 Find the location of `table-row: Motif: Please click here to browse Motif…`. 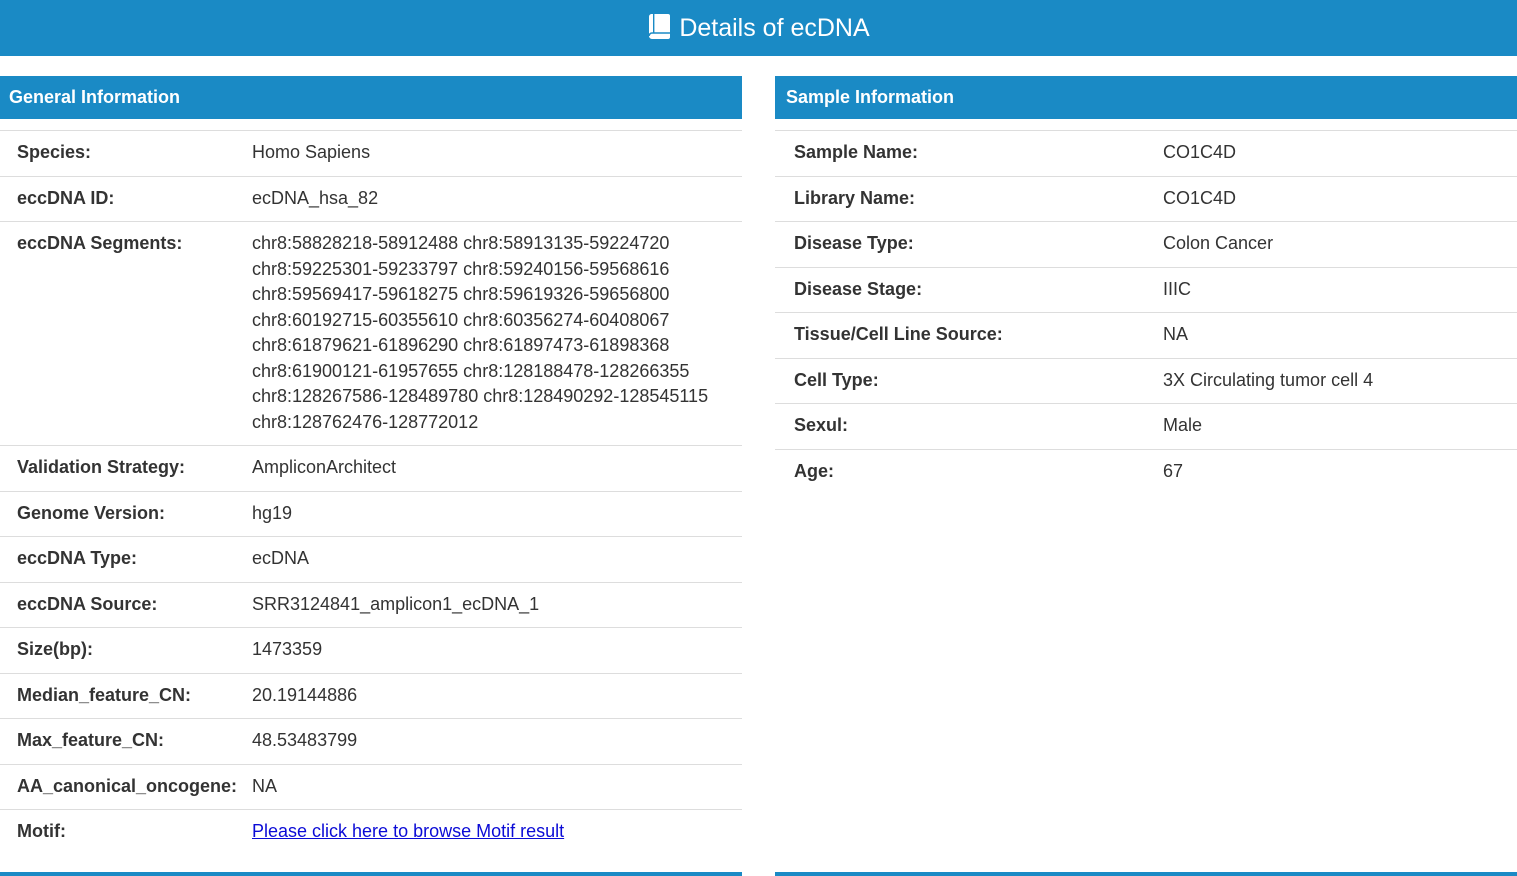

table-row: Motif: Please click here to browse Motif… is located at coordinates (371, 832).